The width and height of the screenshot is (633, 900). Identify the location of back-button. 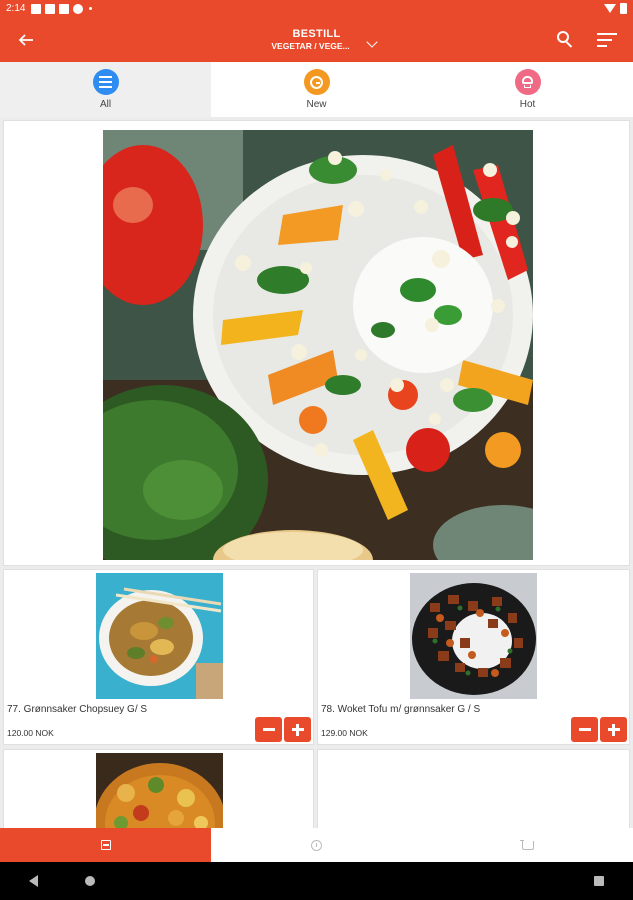
(26, 39).